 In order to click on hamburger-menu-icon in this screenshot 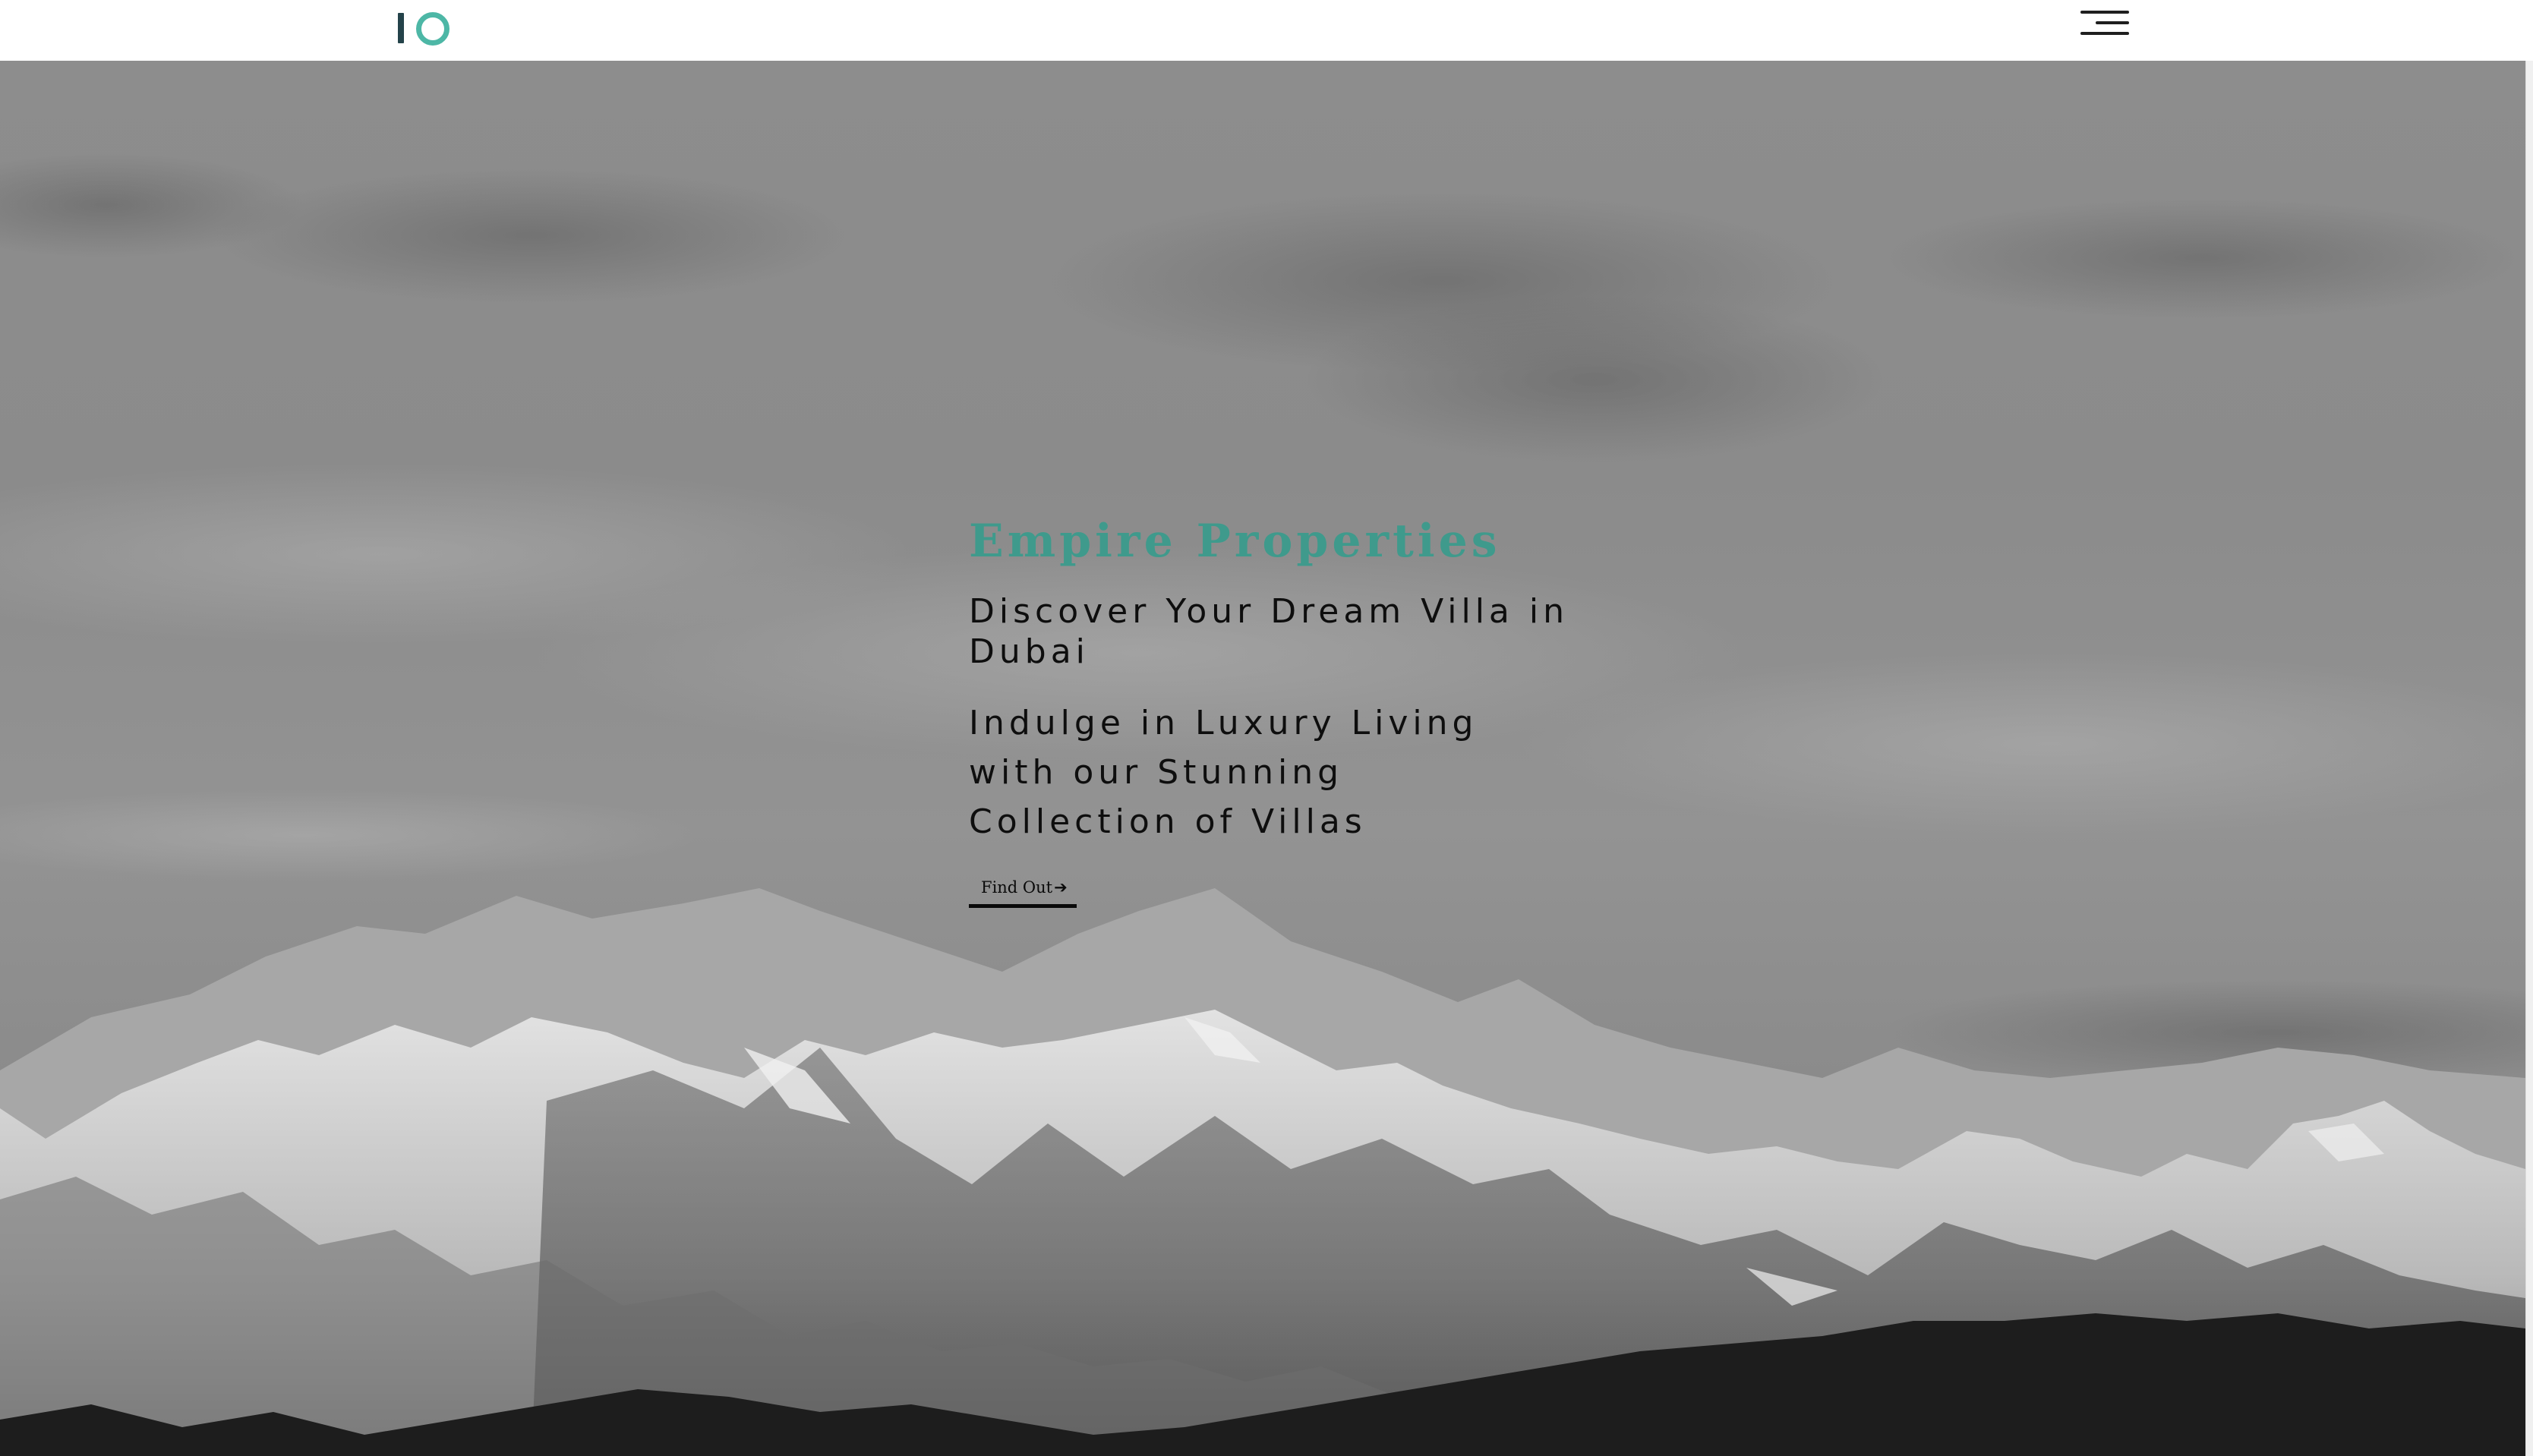, I will do `click(2102, 23)`.